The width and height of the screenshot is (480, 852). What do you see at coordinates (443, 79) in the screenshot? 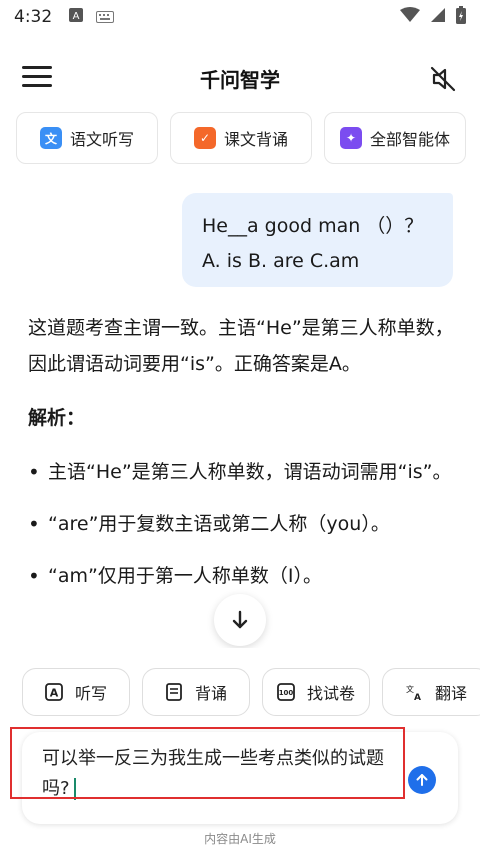
I see `mute-icon` at bounding box center [443, 79].